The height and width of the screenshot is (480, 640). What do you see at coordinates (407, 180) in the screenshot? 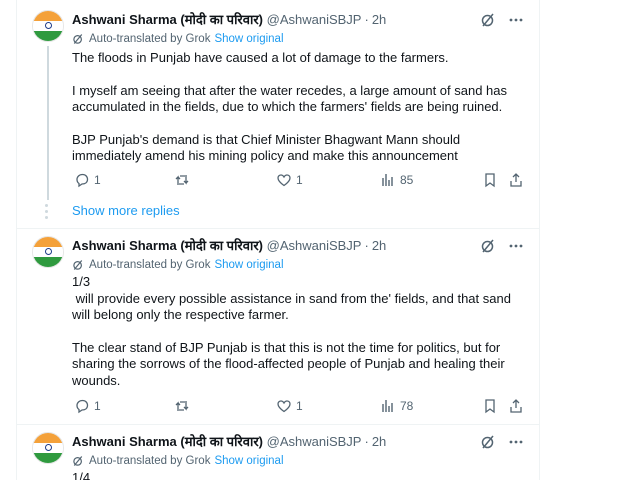
I see `views-count: 85` at bounding box center [407, 180].